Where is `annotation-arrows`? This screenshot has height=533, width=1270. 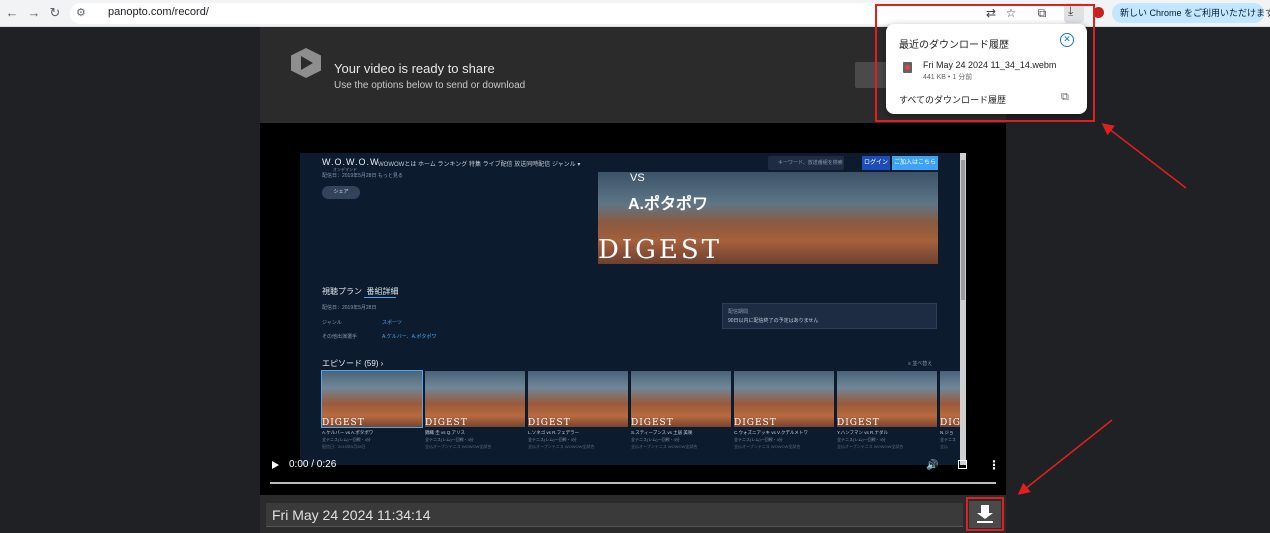
annotation-arrows is located at coordinates (1102, 309).